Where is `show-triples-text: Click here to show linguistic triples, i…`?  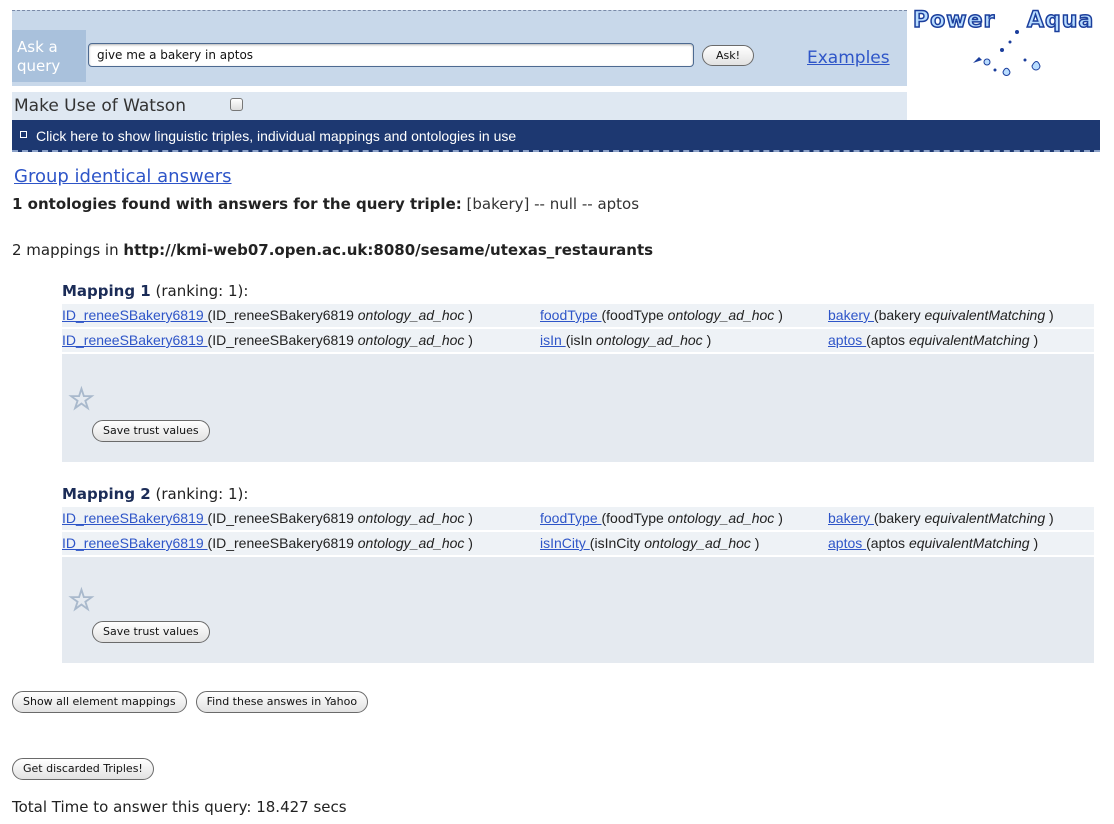
show-triples-text: Click here to show linguistic triples, i… is located at coordinates (276, 136).